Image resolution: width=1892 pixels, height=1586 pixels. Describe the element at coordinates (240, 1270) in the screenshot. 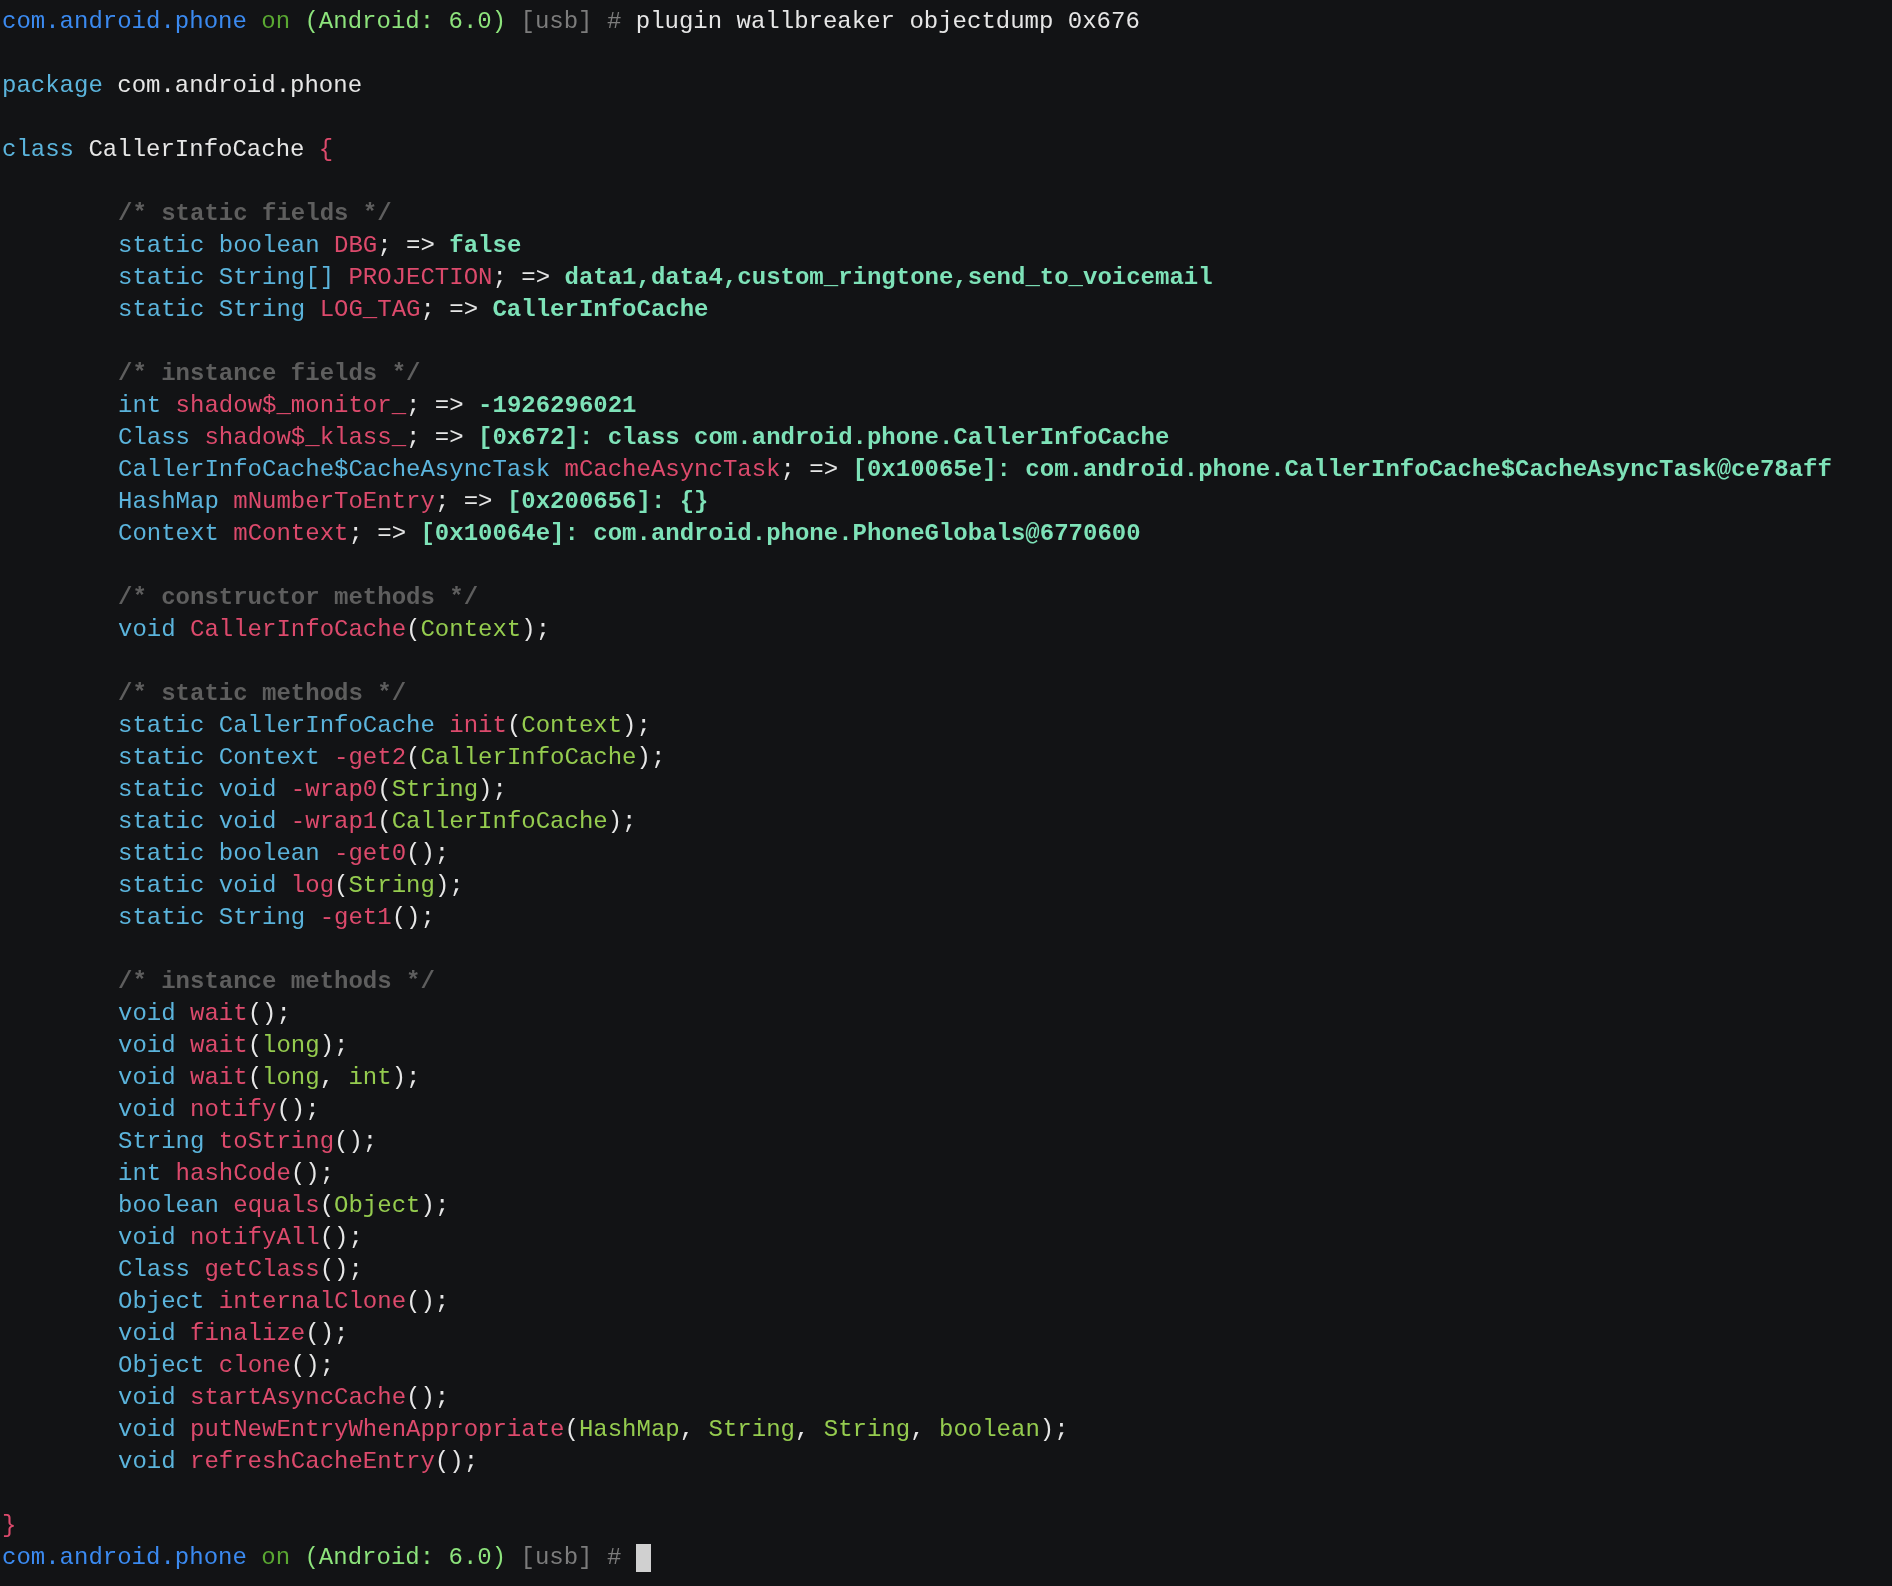

I see `code-line: Class getClass();` at that location.